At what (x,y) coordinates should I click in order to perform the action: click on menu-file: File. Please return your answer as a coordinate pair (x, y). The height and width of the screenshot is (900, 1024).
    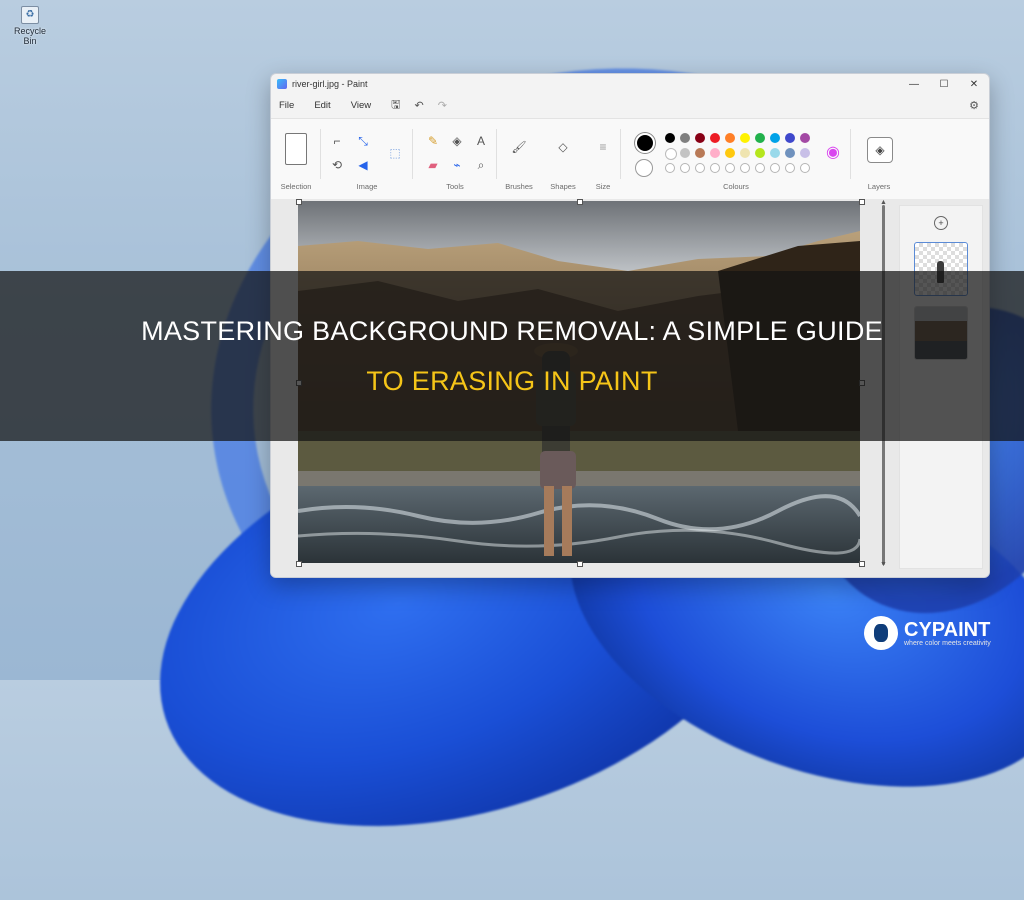
    Looking at the image, I should click on (286, 105).